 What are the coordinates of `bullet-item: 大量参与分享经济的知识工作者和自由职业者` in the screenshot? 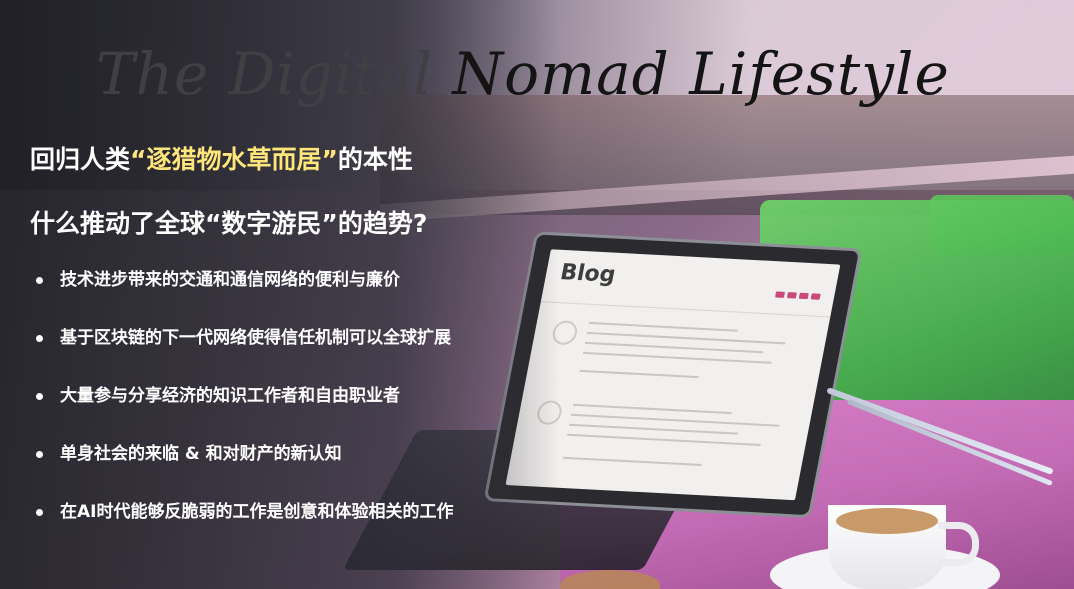 It's located at (241, 413).